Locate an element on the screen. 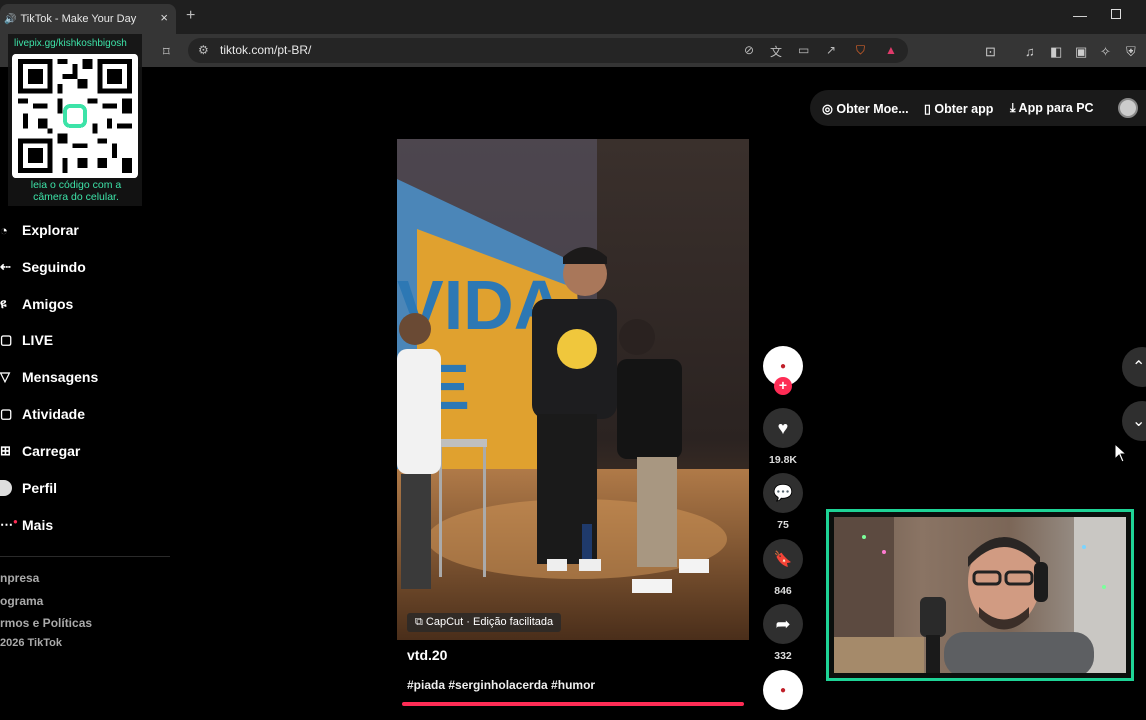  sidebar-item-explorar: ◔ Explorar is located at coordinates (39, 230).